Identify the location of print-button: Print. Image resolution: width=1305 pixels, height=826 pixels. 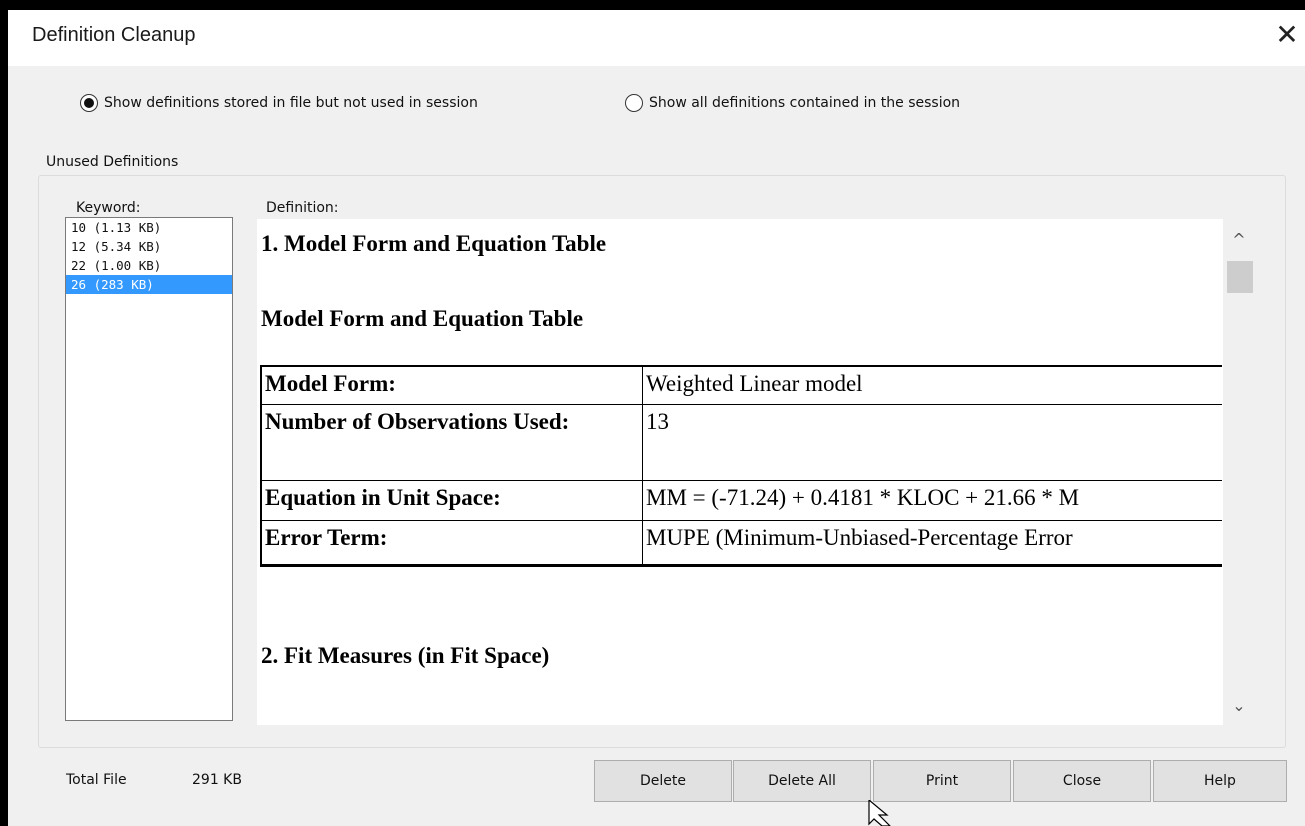
(942, 781).